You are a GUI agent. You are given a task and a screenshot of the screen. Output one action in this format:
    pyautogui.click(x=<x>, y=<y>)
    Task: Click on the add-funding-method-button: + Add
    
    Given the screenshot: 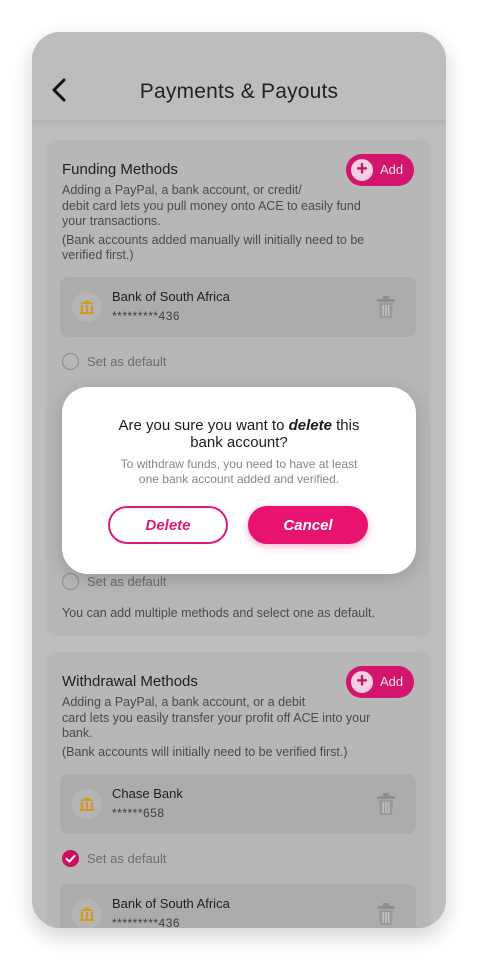 What is the action you would take?
    pyautogui.click(x=380, y=170)
    